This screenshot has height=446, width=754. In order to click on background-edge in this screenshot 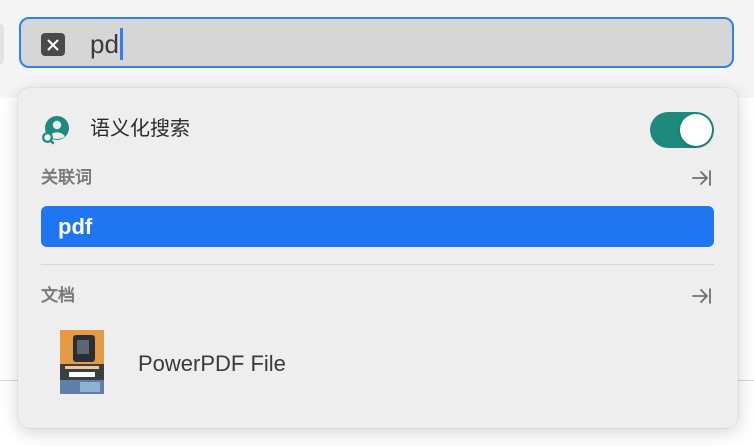, I will do `click(2, 44)`.